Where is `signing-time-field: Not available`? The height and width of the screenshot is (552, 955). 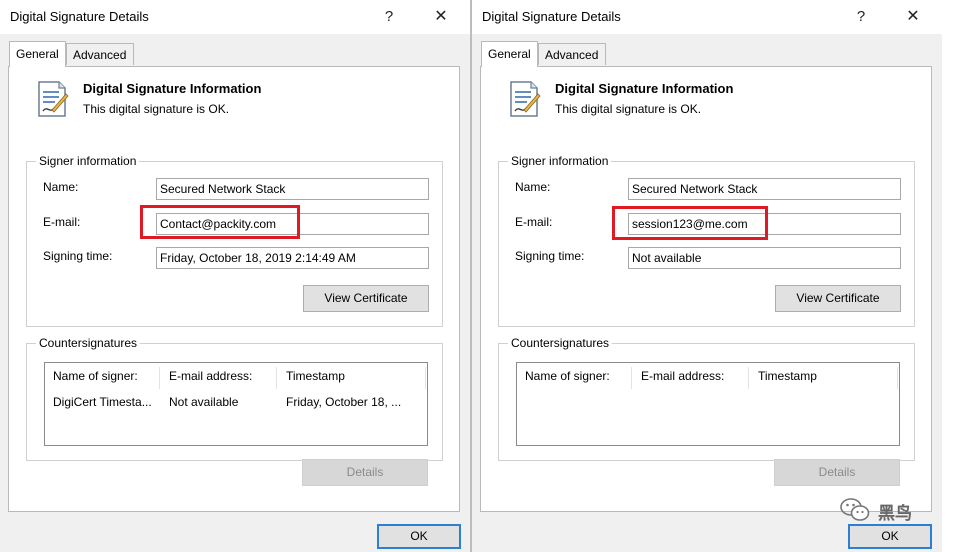 signing-time-field: Not available is located at coordinates (764, 258).